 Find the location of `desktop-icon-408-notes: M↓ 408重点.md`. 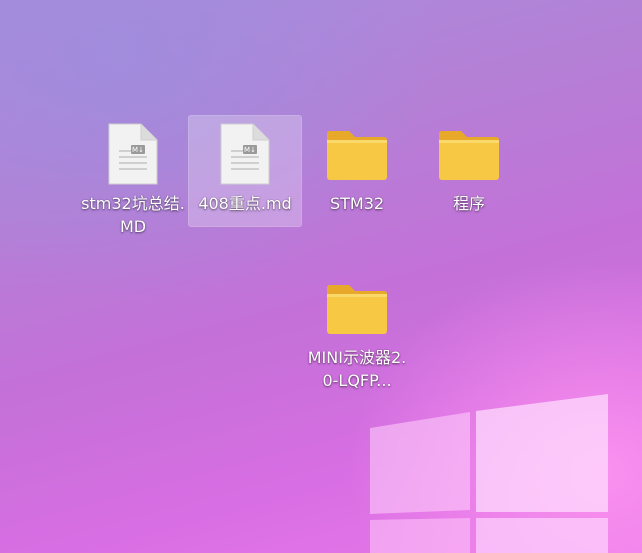

desktop-icon-408-notes: M↓ 408重点.md is located at coordinates (245, 171).